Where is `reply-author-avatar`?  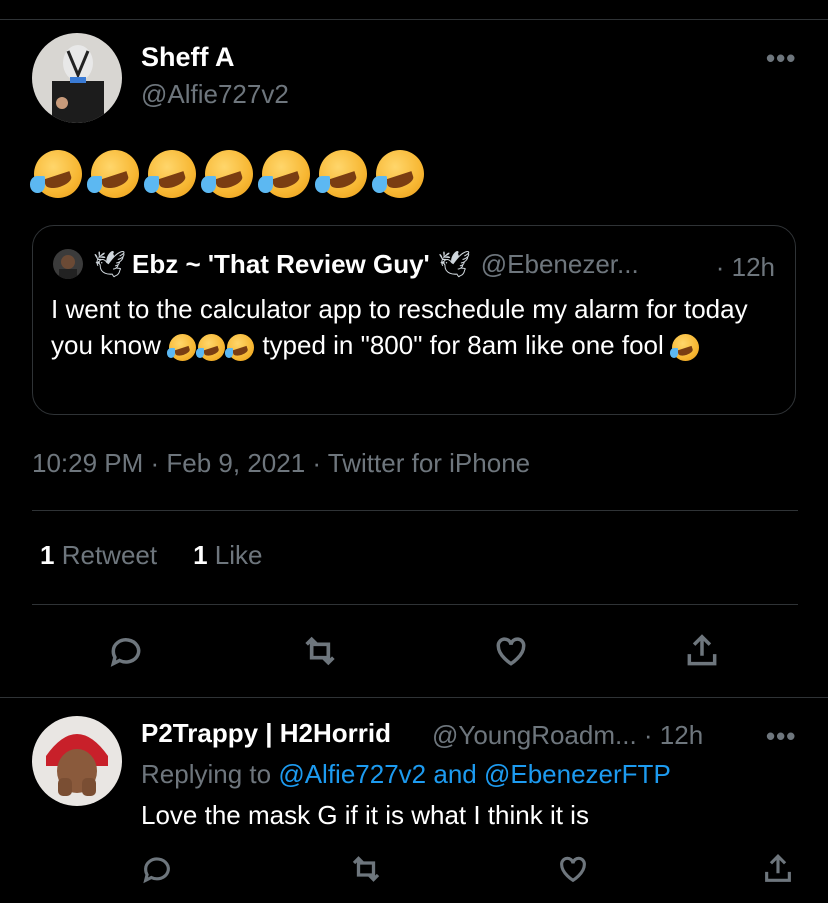 reply-author-avatar is located at coordinates (77, 761).